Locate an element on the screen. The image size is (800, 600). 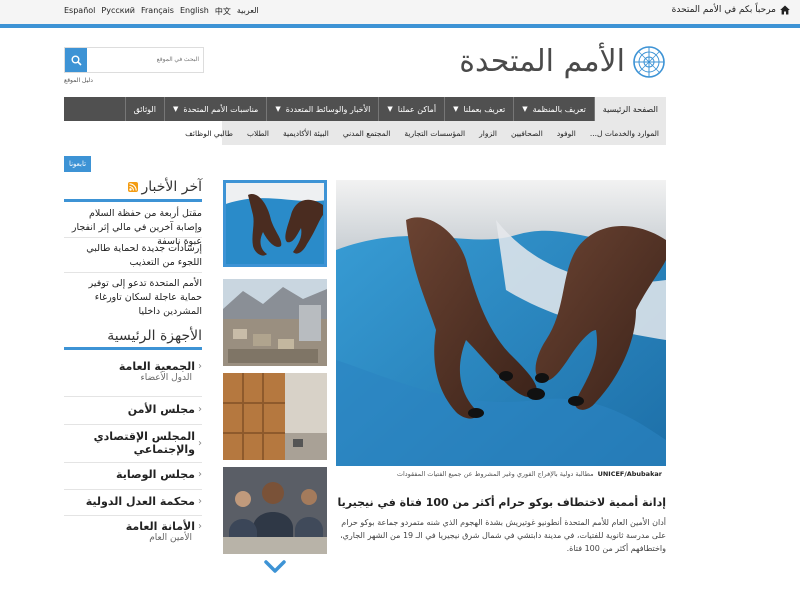
rss-icon is located at coordinates (132, 187).